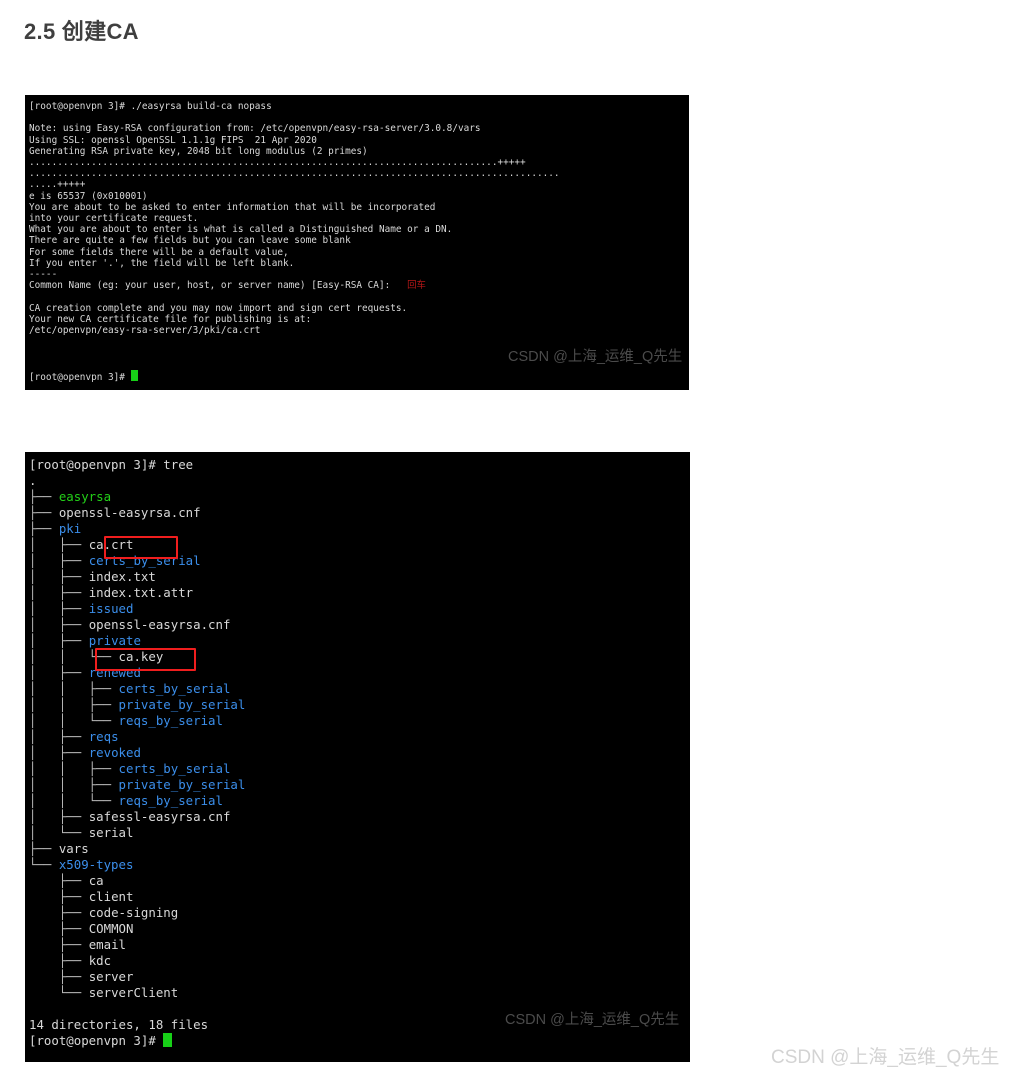 This screenshot has width=1010, height=1079. I want to click on tree-entry: │ │ └── reqs_by_serial, so click(357, 801).